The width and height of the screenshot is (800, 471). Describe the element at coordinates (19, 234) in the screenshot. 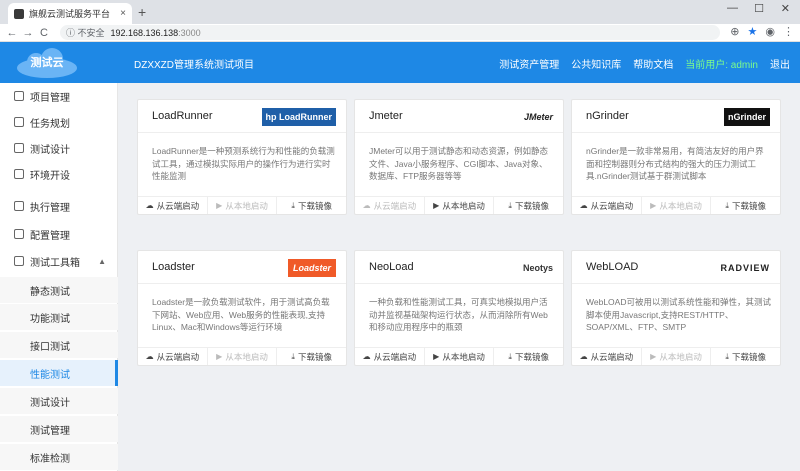

I see `gear-icon` at that location.